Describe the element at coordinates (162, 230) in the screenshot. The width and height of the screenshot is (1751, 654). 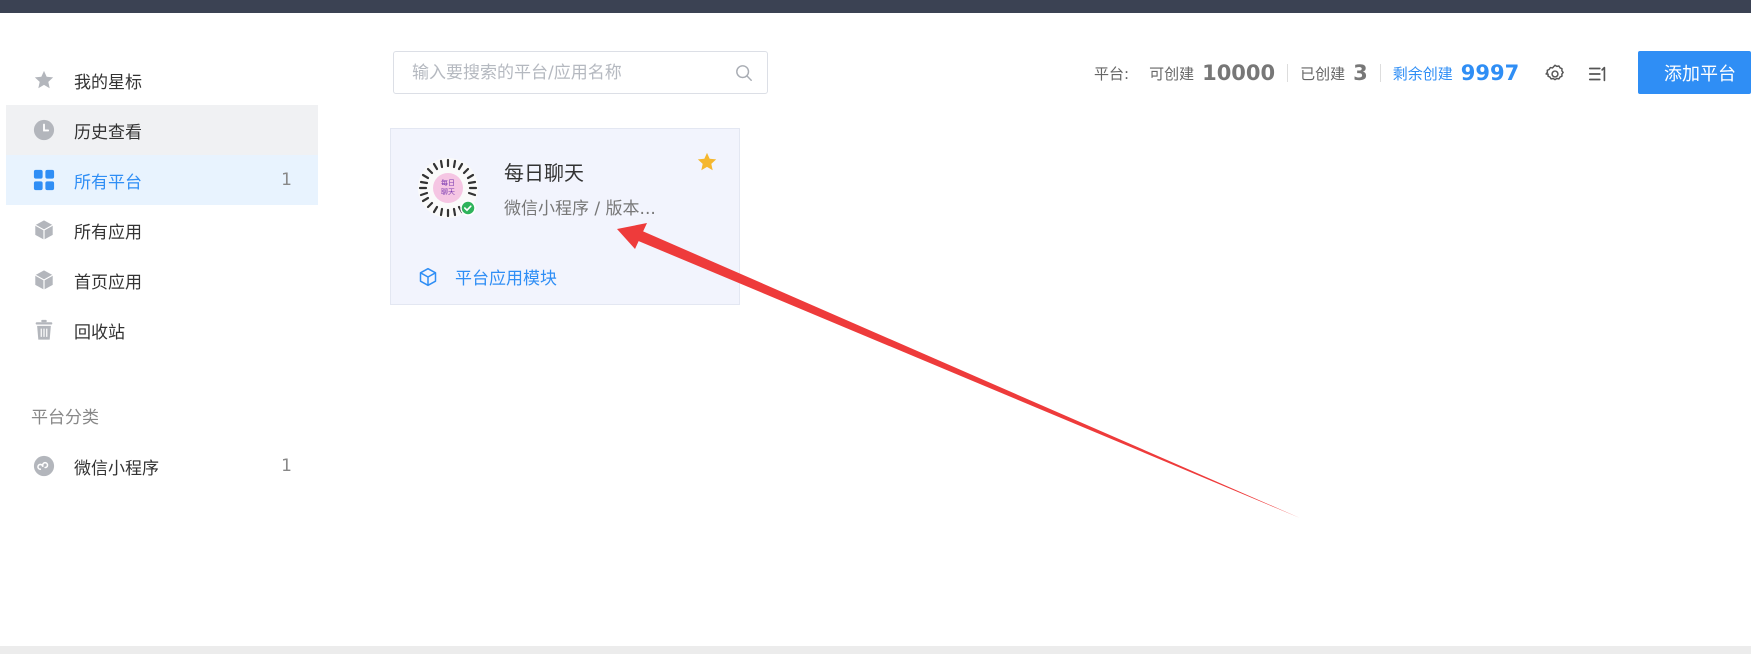
I see `sidebar-item-all-apps: 所有应用` at that location.